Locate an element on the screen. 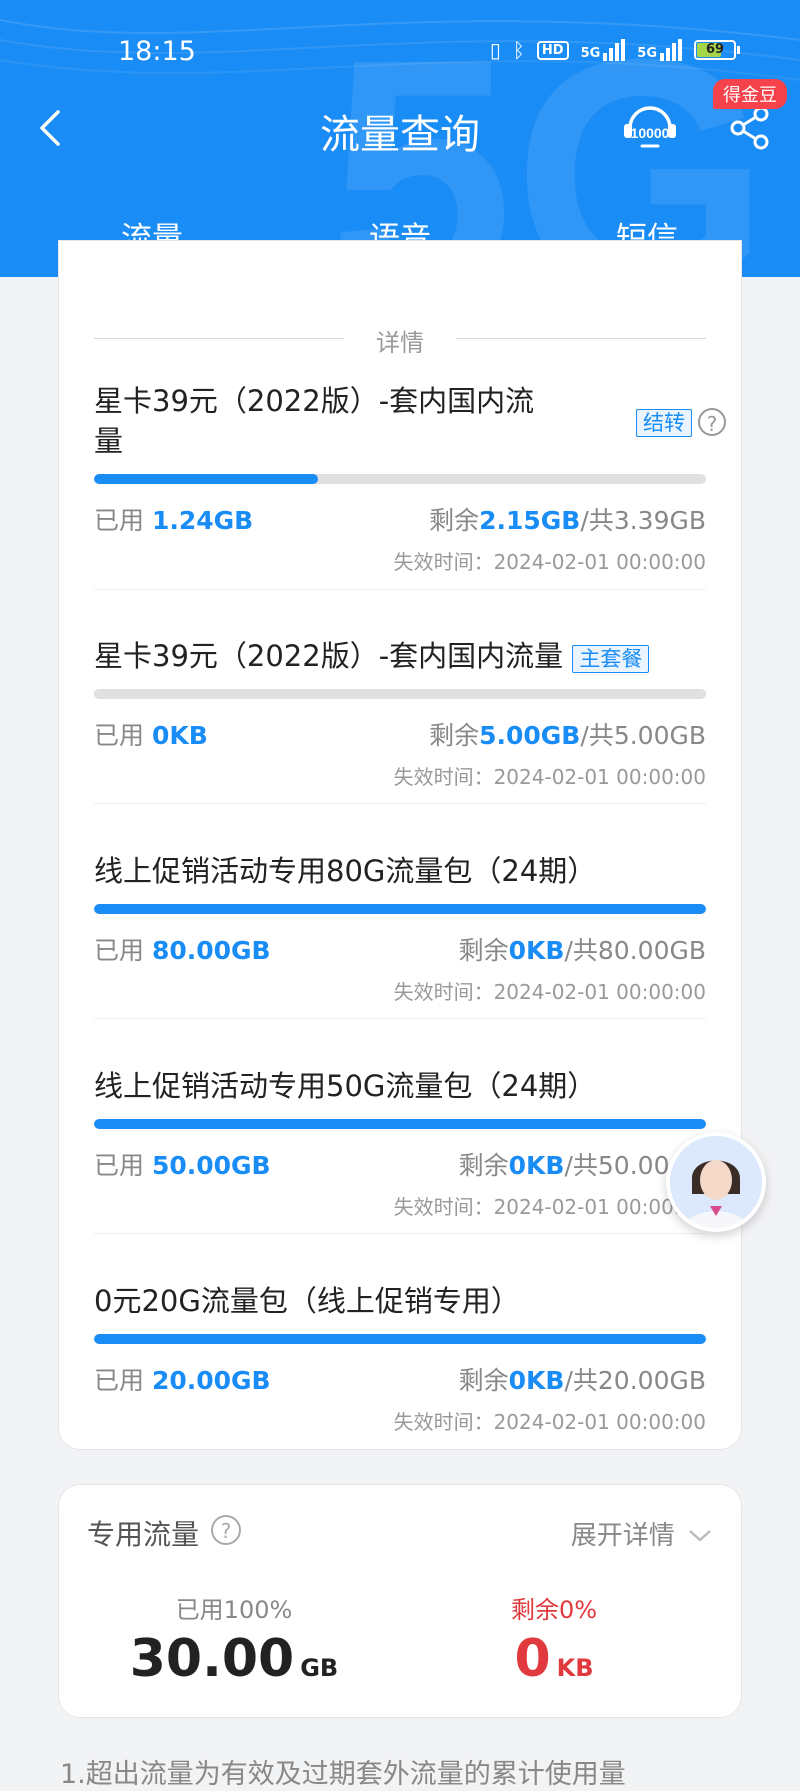 The height and width of the screenshot is (1791, 800). assistant-avatar is located at coordinates (716, 1182).